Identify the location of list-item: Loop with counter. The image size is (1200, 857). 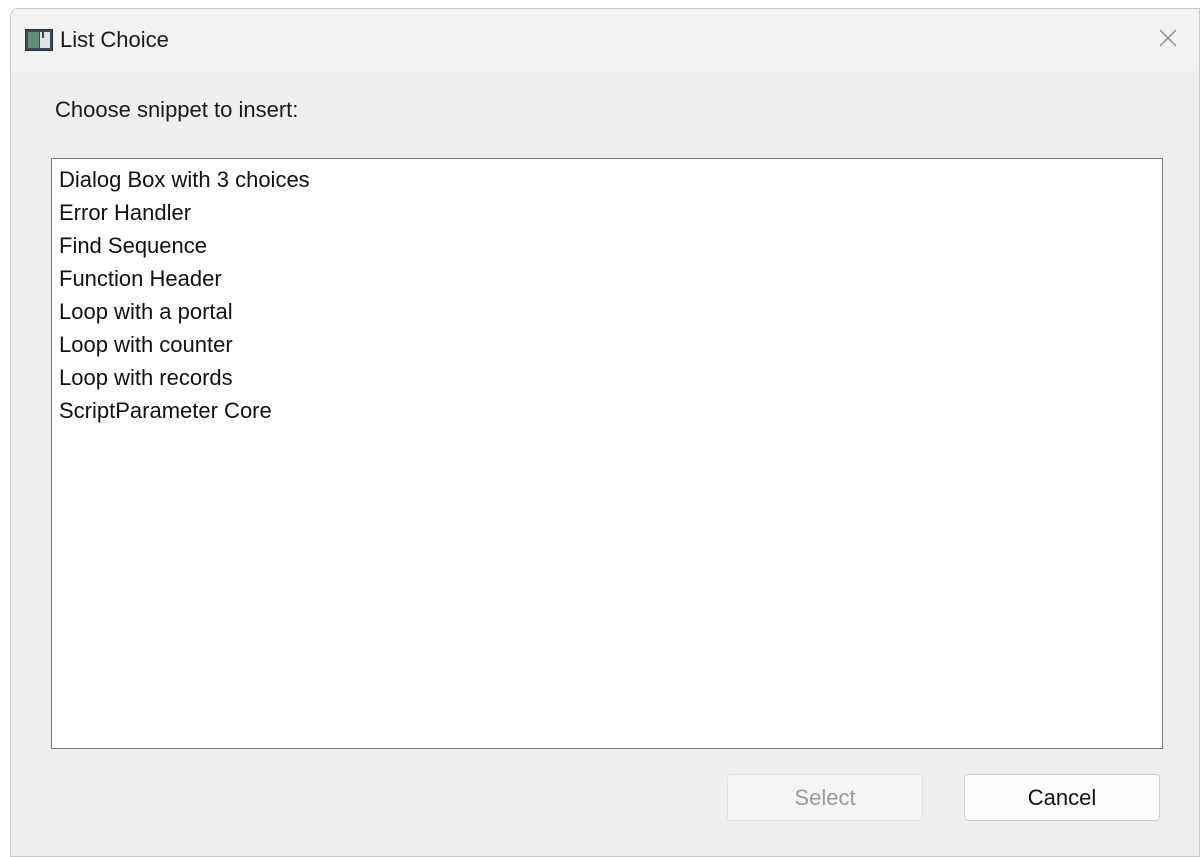
(607, 344).